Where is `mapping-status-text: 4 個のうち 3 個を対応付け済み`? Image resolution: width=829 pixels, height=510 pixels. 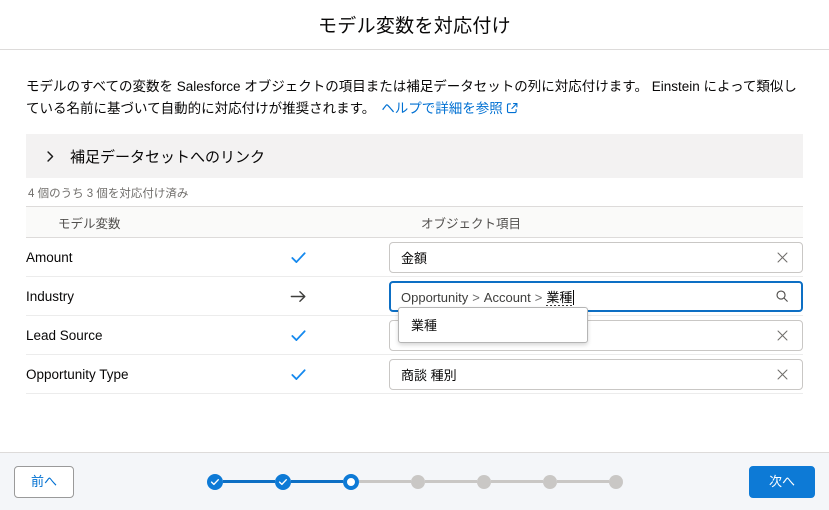 mapping-status-text: 4 個のうち 3 個を対応付け済み is located at coordinates (108, 194).